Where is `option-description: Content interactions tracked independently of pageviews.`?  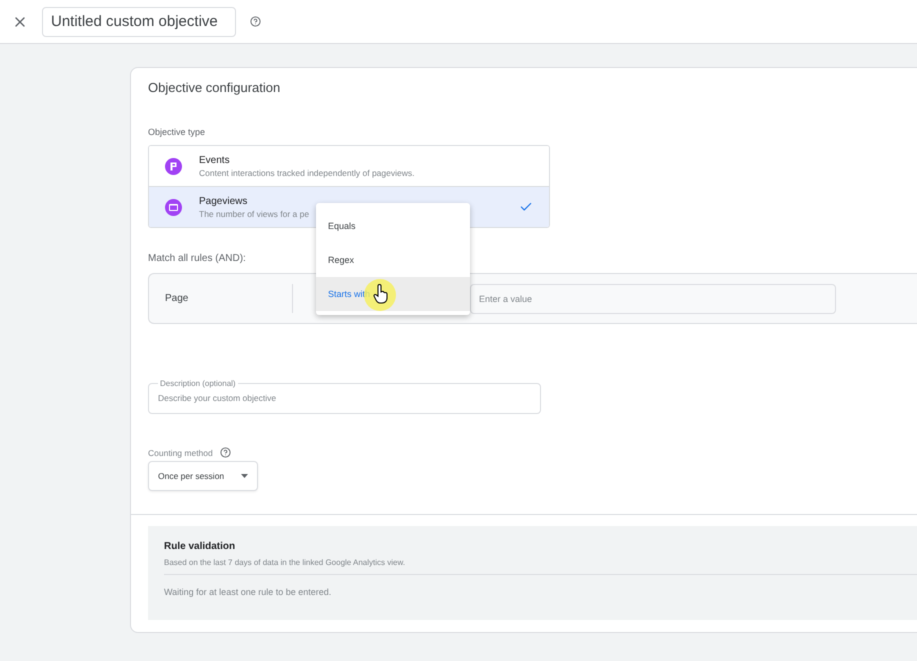
option-description: Content interactions tracked independently of pageviews. is located at coordinates (307, 173).